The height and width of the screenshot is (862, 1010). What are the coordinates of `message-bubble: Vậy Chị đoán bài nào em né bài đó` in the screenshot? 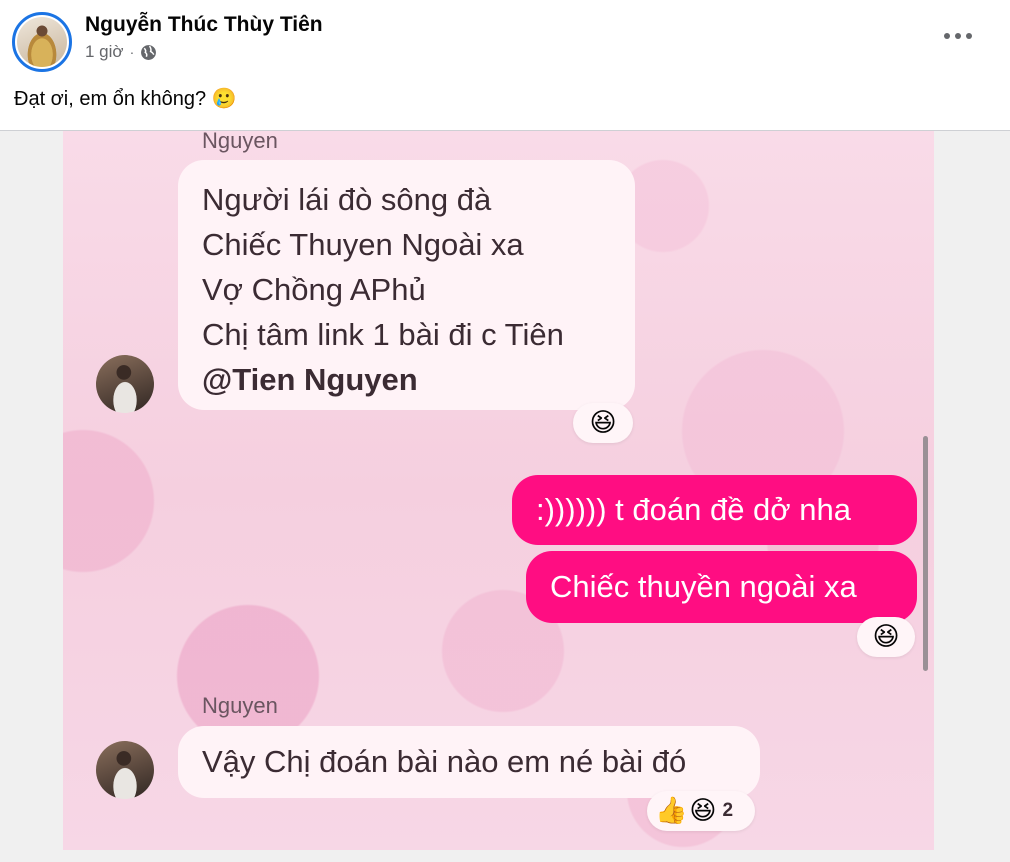 It's located at (469, 762).